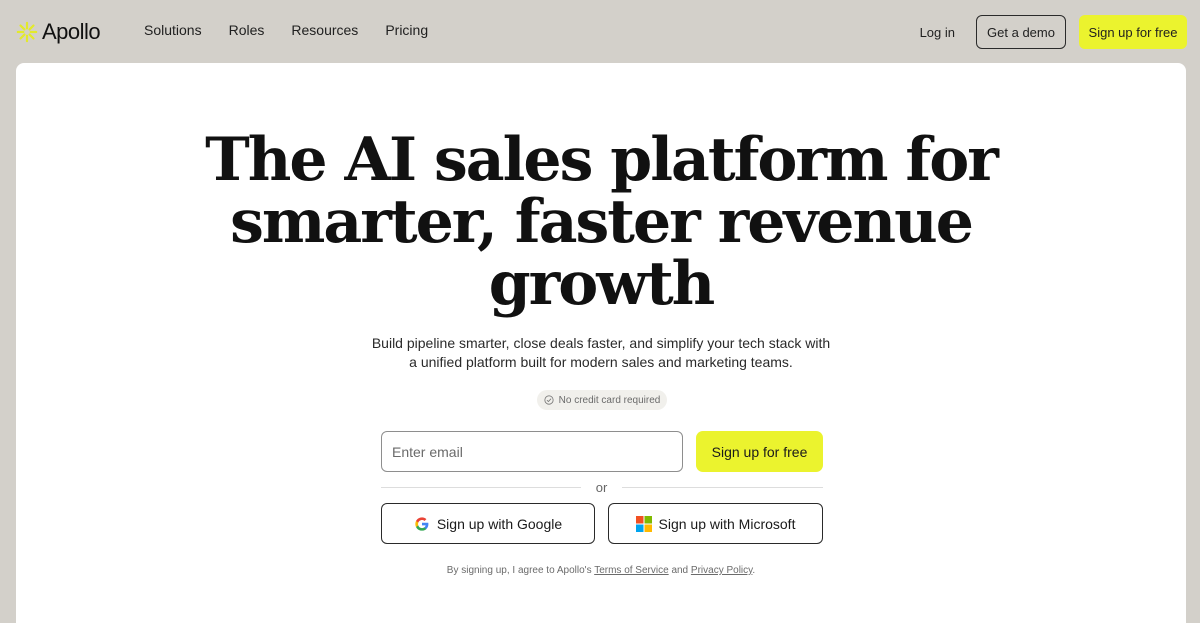 The width and height of the screenshot is (1200, 623). Describe the element at coordinates (759, 451) in the screenshot. I see `signup-submit-button: Sign up for free` at that location.